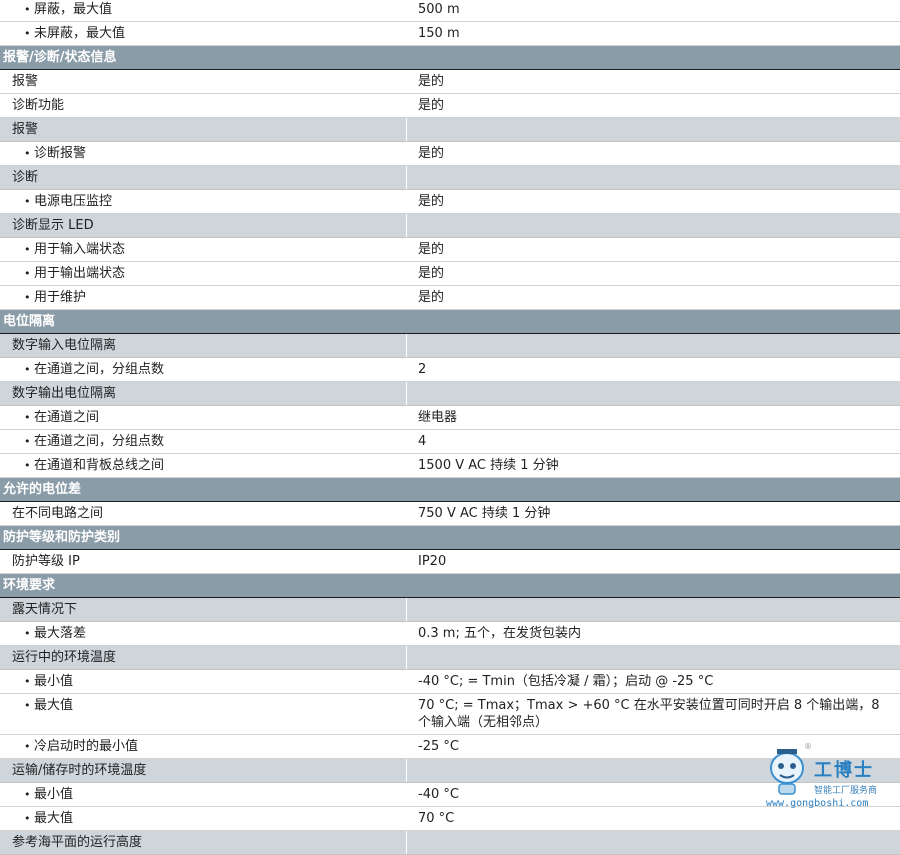  What do you see at coordinates (203, 417) in the screenshot?
I see `spec-label: 在通道之间` at bounding box center [203, 417].